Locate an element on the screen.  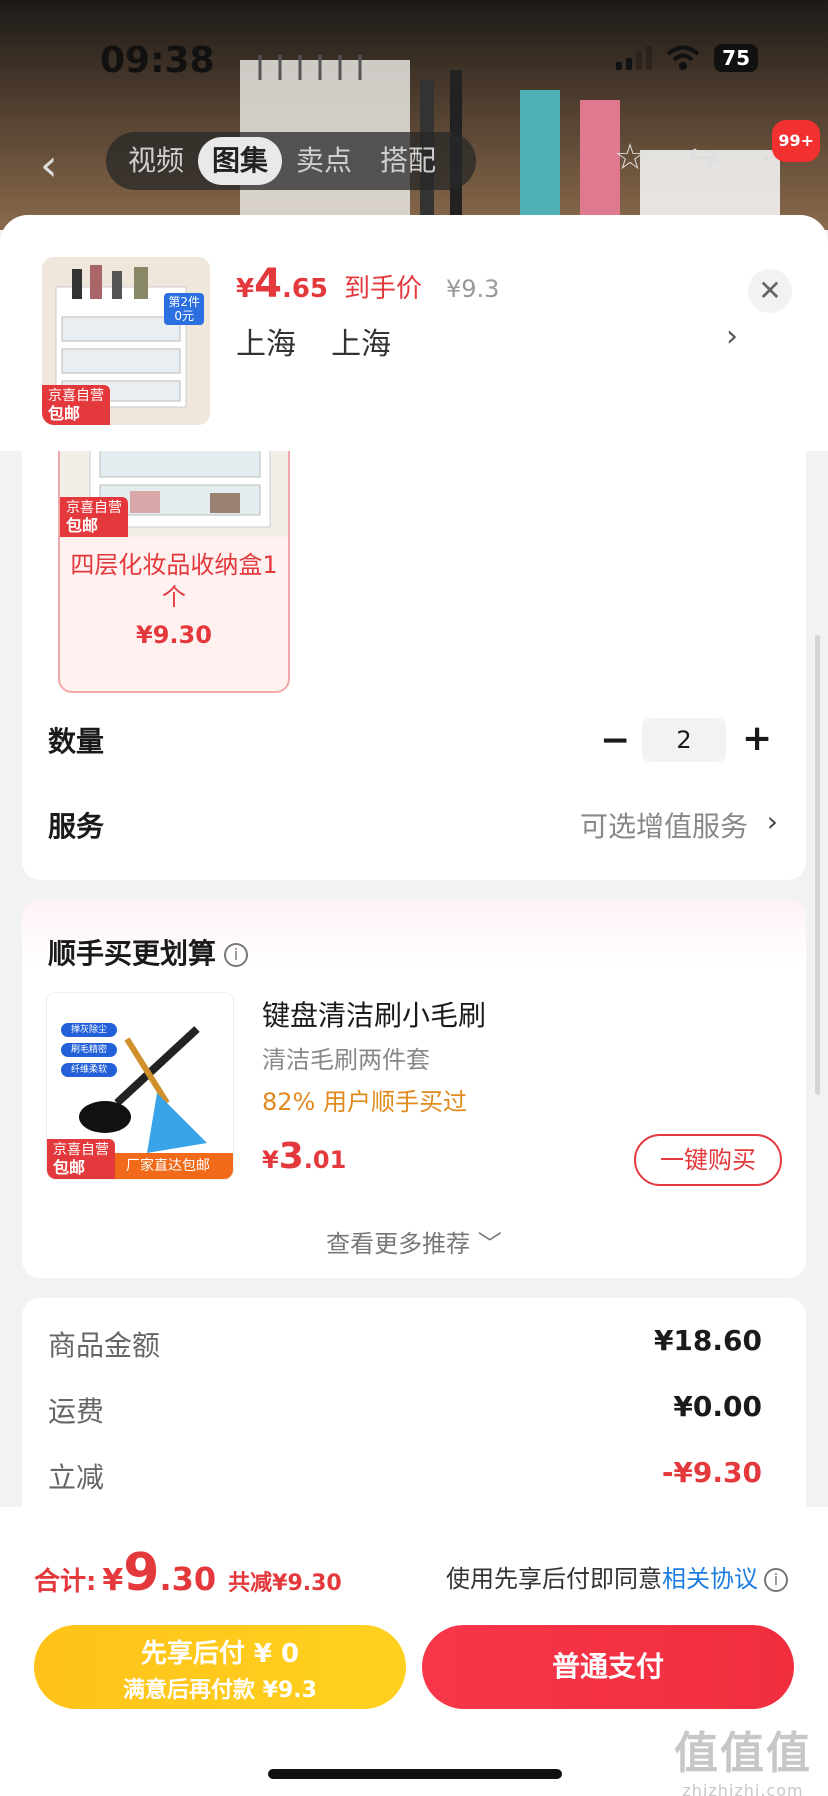
quantity-increase-button: + is located at coordinates (757, 738).